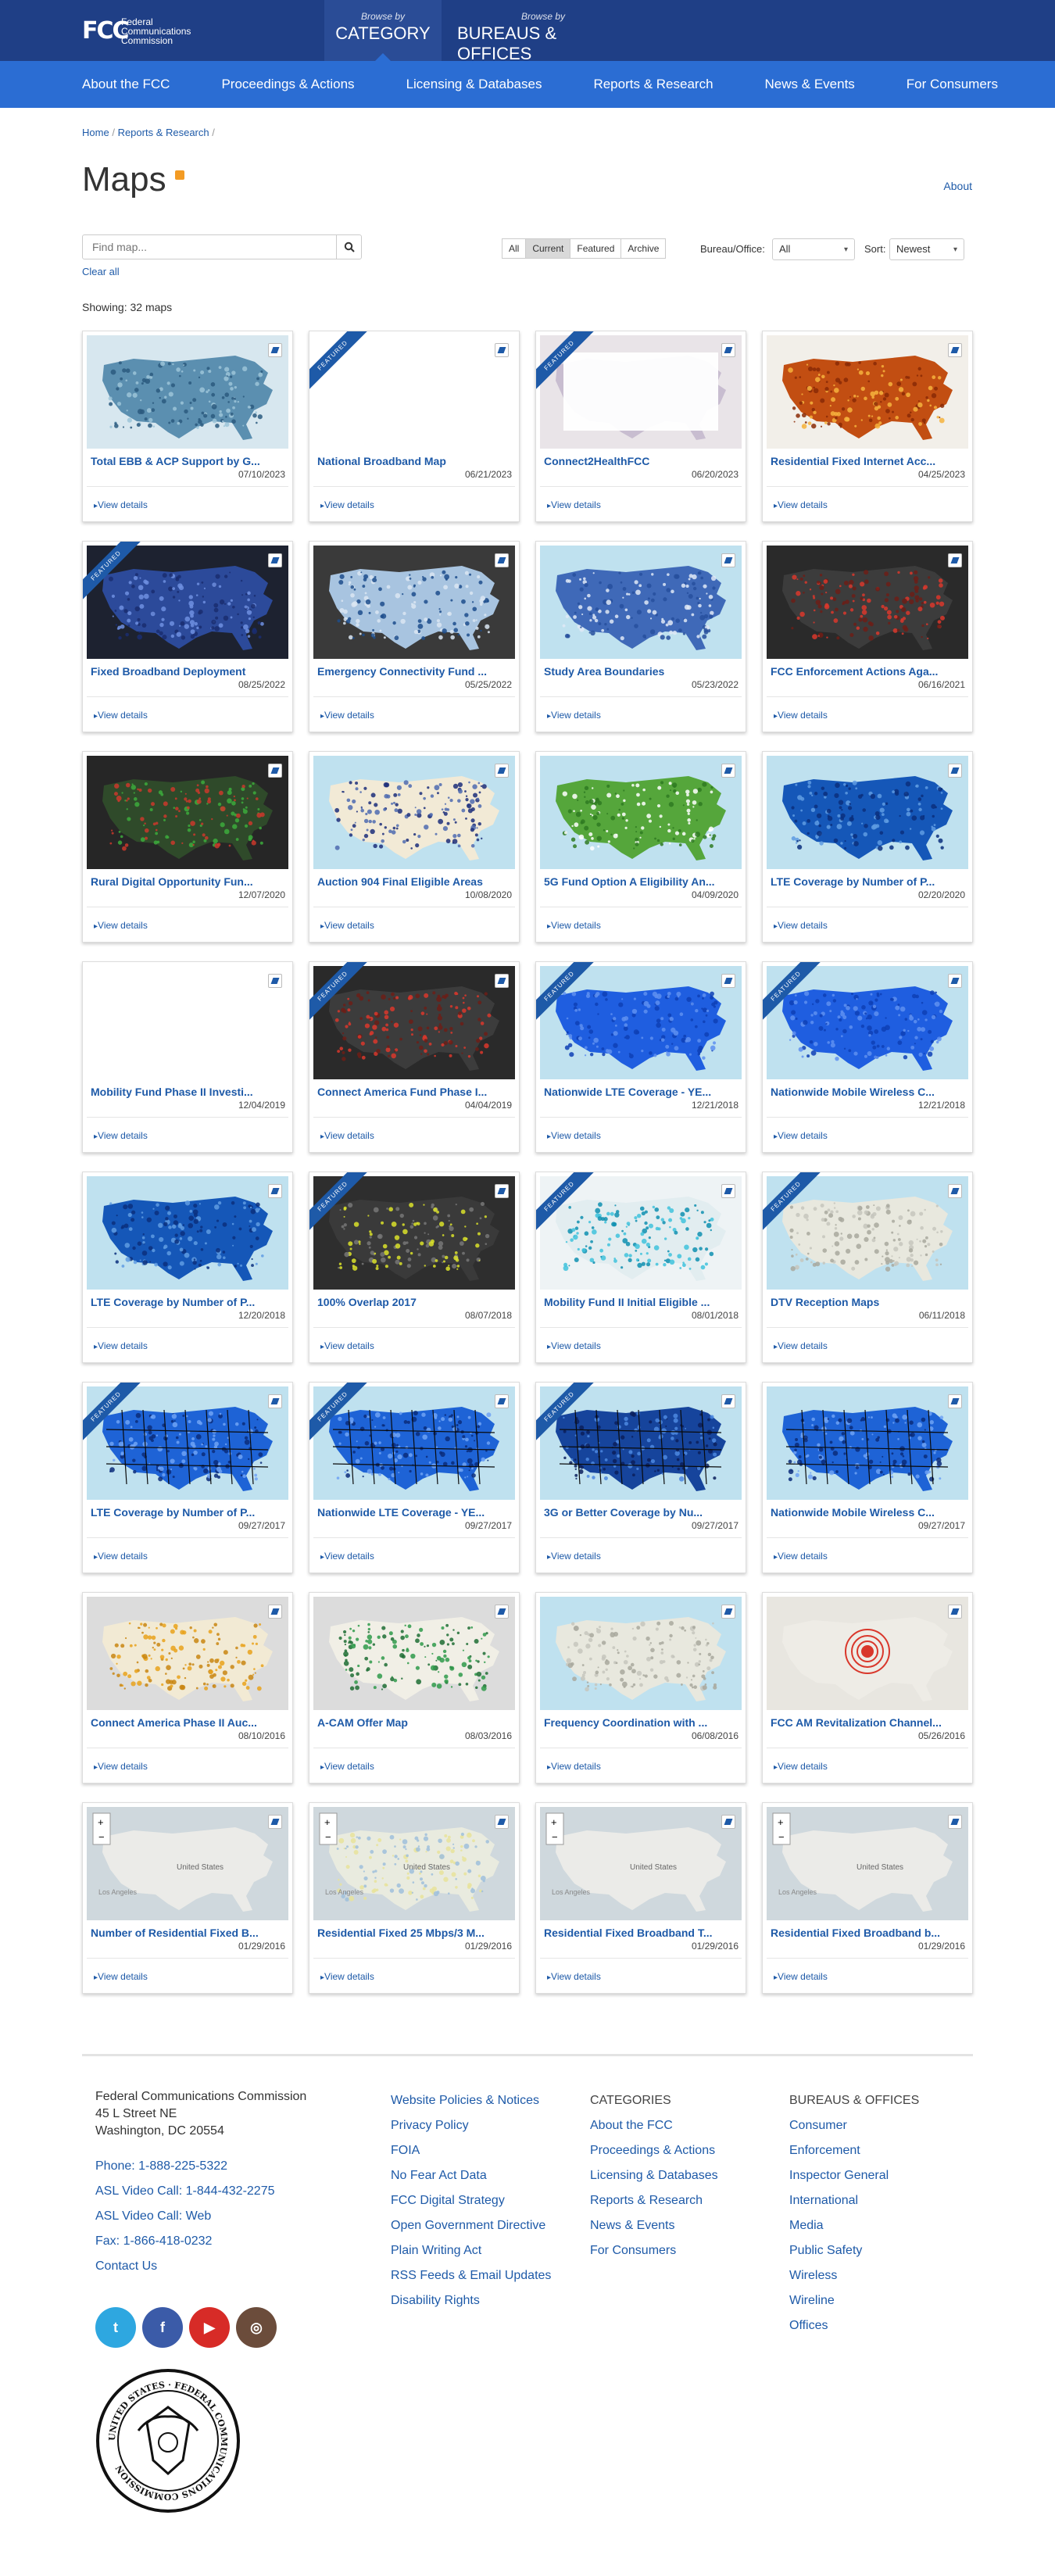  Describe the element at coordinates (474, 84) in the screenshot. I see `nav-licensing: Licensing & Databases` at that location.